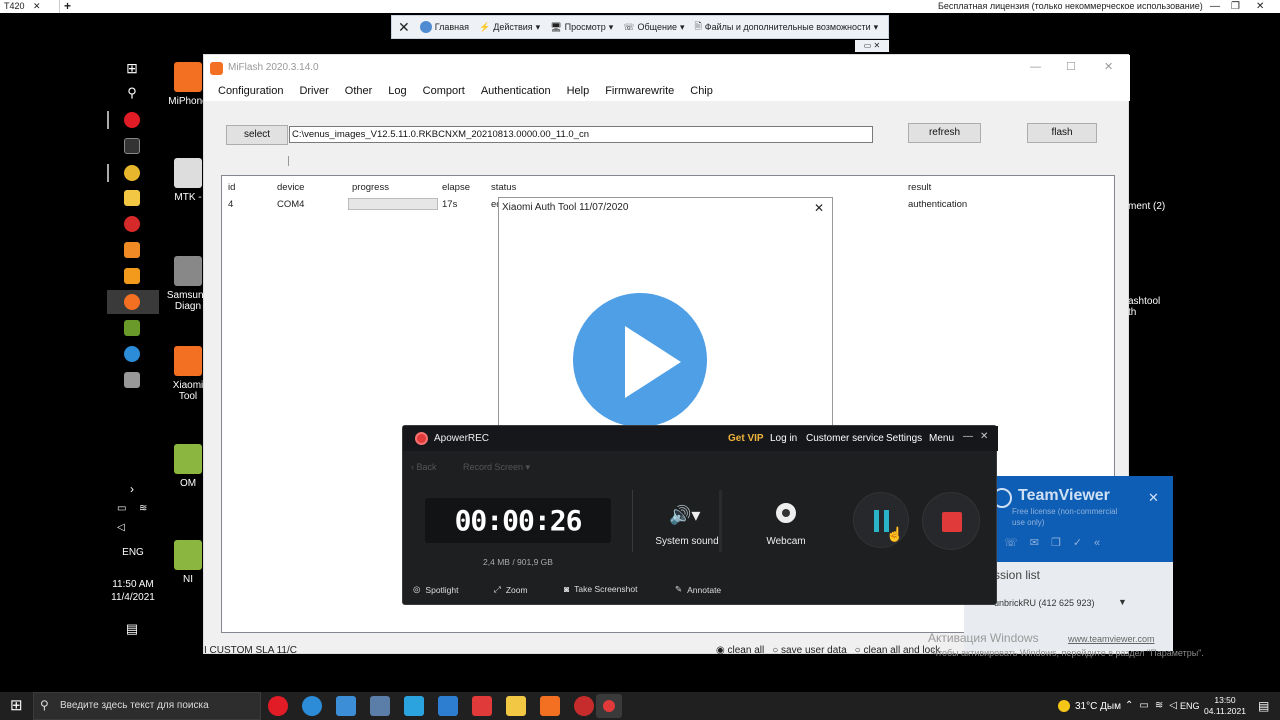 The height and width of the screenshot is (720, 1280). Describe the element at coordinates (941, 438) in the screenshot. I see `menu-link: Menu` at that location.